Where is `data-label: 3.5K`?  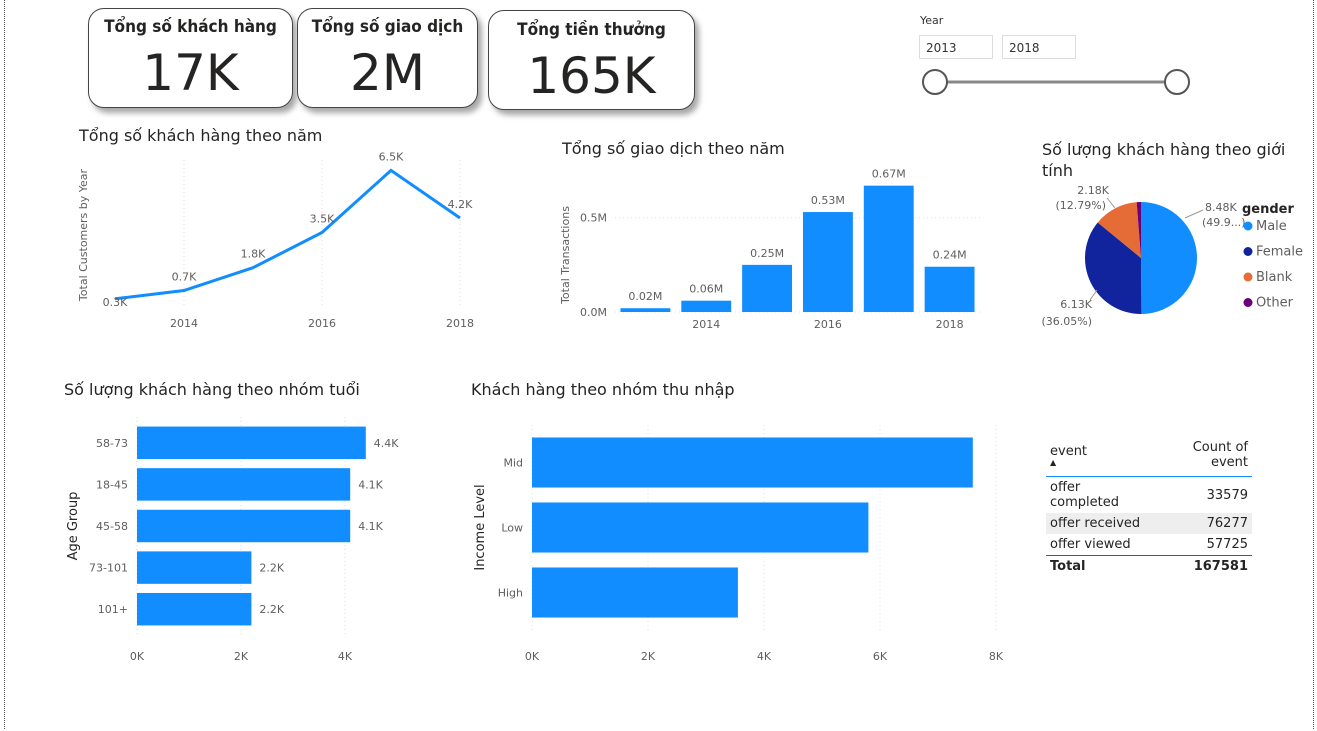
data-label: 3.5K is located at coordinates (322, 219).